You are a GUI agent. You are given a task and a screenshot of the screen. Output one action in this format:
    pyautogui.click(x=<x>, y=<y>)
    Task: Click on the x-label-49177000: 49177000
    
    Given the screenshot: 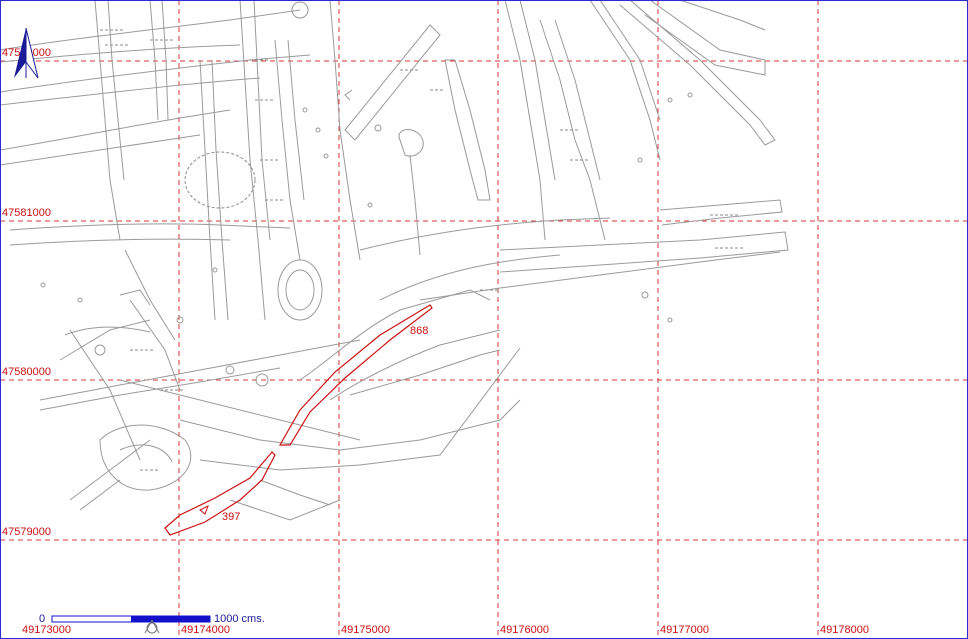 What is the action you would take?
    pyautogui.click(x=684, y=630)
    